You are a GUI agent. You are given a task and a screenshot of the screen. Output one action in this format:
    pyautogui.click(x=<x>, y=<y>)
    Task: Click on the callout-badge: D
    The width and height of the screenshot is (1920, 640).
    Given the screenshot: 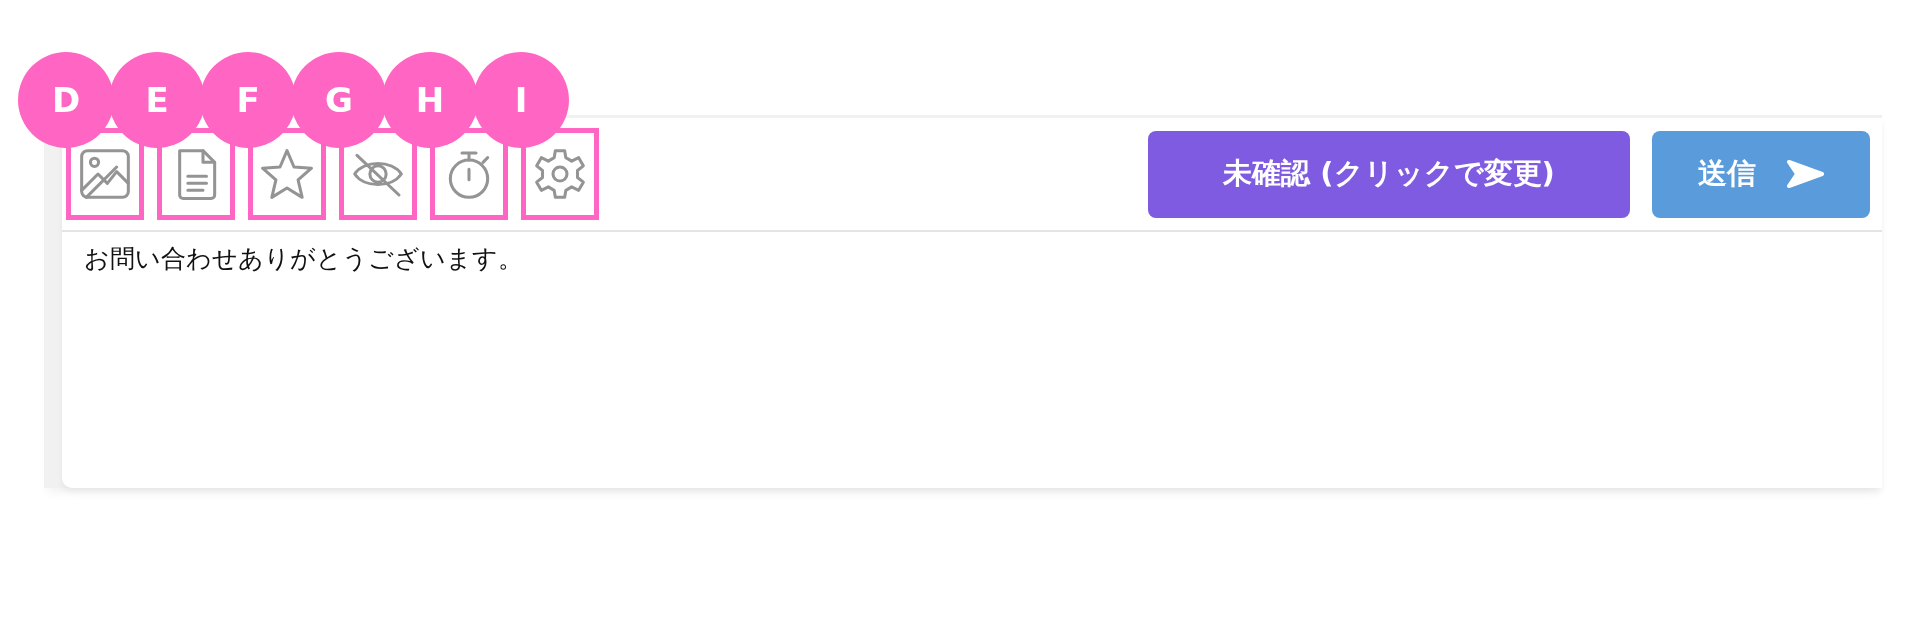 What is the action you would take?
    pyautogui.click(x=66, y=100)
    